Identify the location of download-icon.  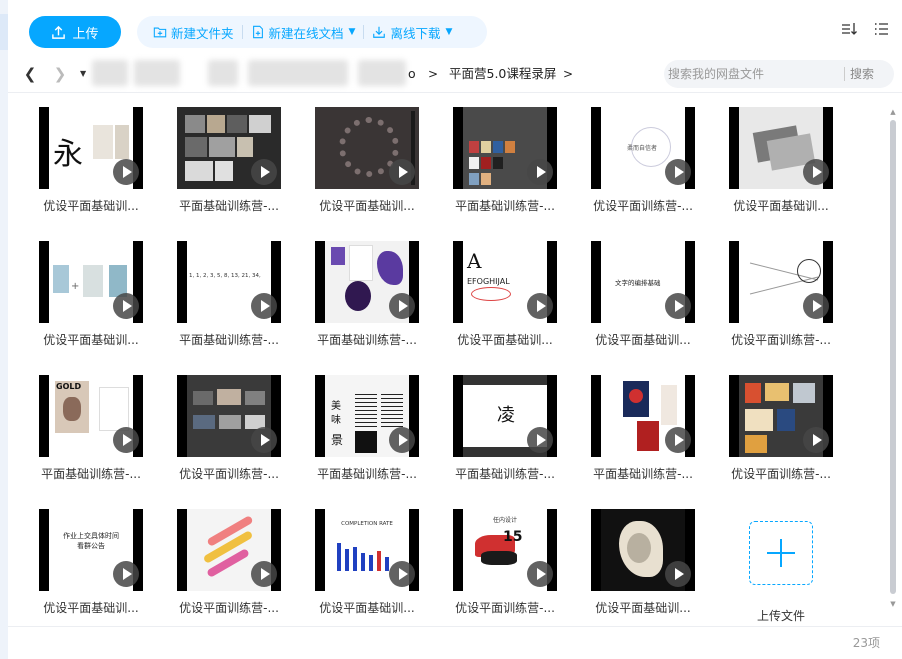
(379, 32).